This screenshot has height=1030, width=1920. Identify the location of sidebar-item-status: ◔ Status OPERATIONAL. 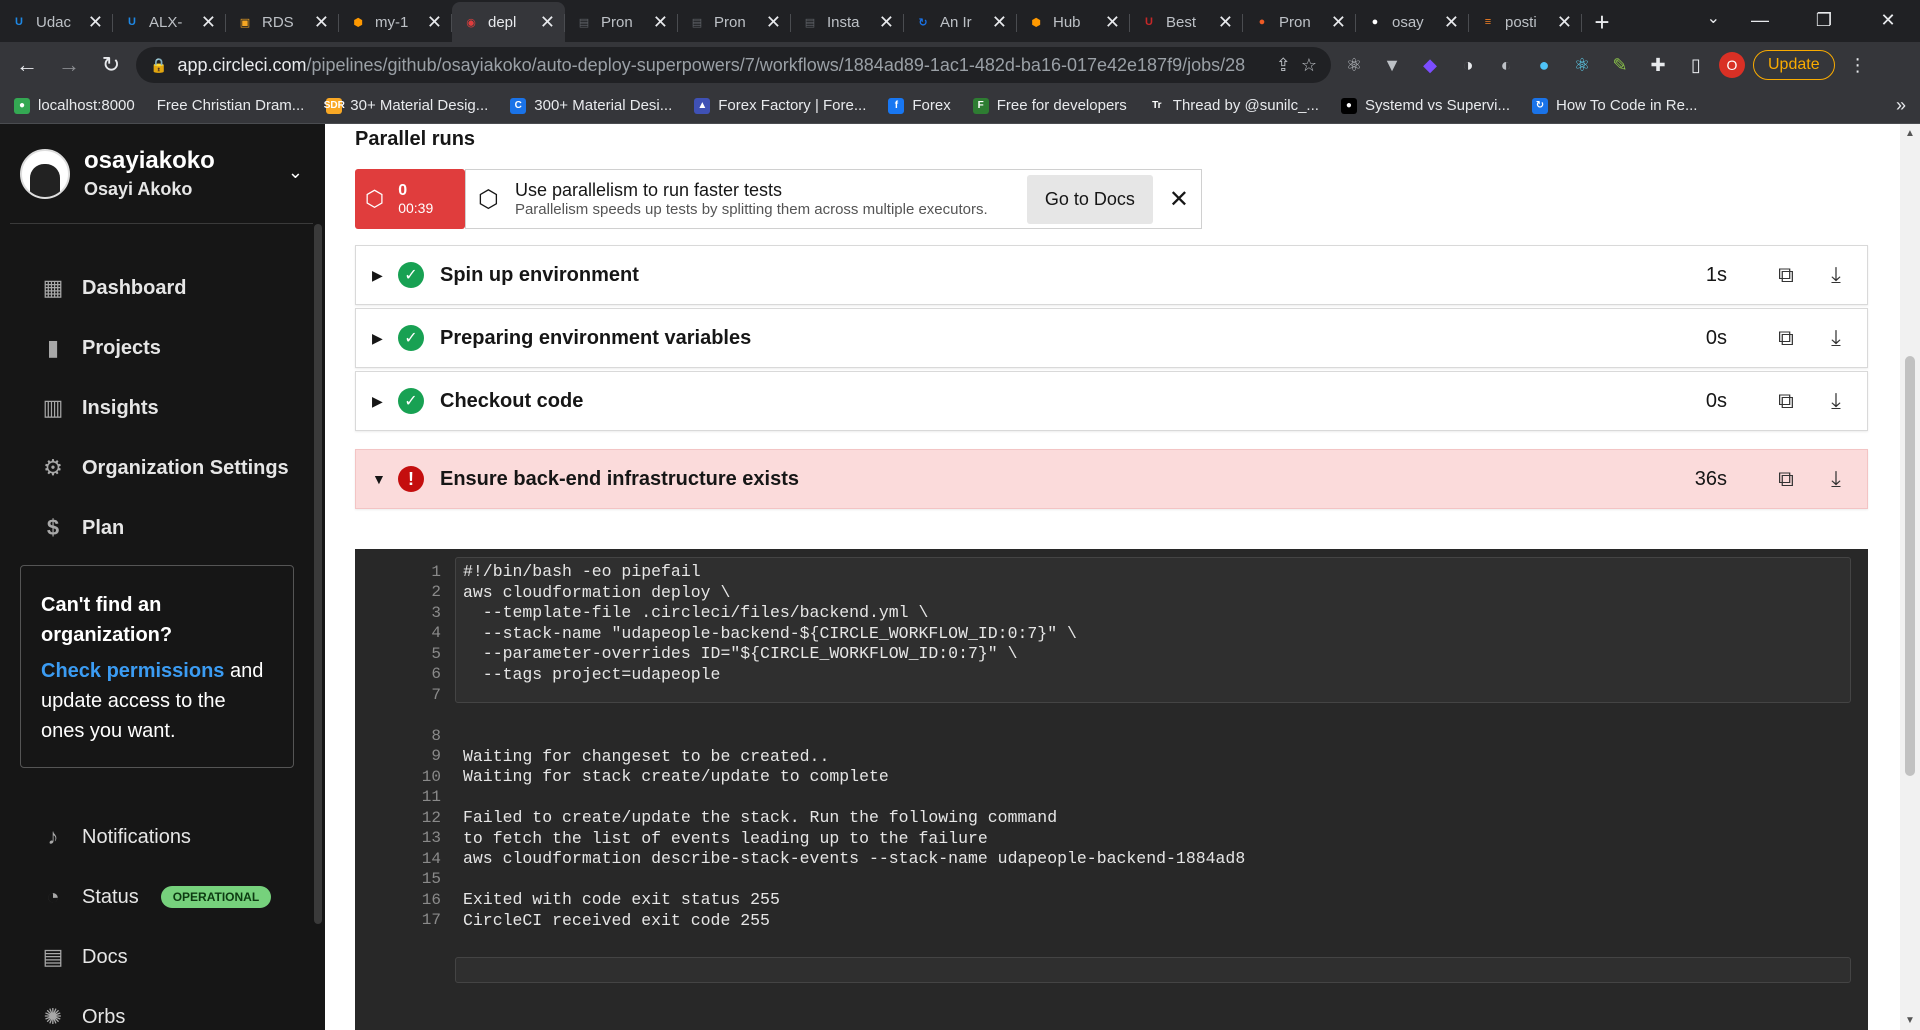
(156, 897).